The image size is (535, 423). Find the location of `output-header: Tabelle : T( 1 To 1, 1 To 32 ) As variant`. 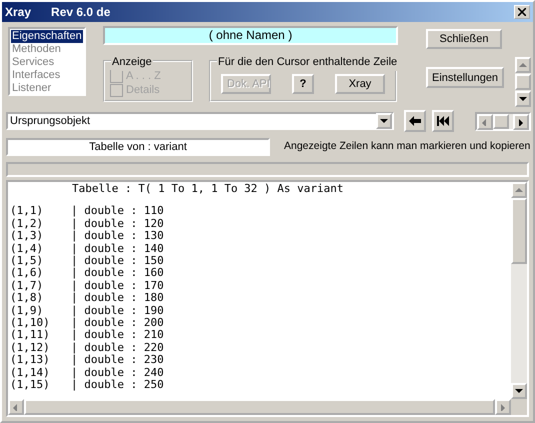

output-header: Tabelle : T( 1 To 1, 1 To 32 ) As variant is located at coordinates (208, 189).